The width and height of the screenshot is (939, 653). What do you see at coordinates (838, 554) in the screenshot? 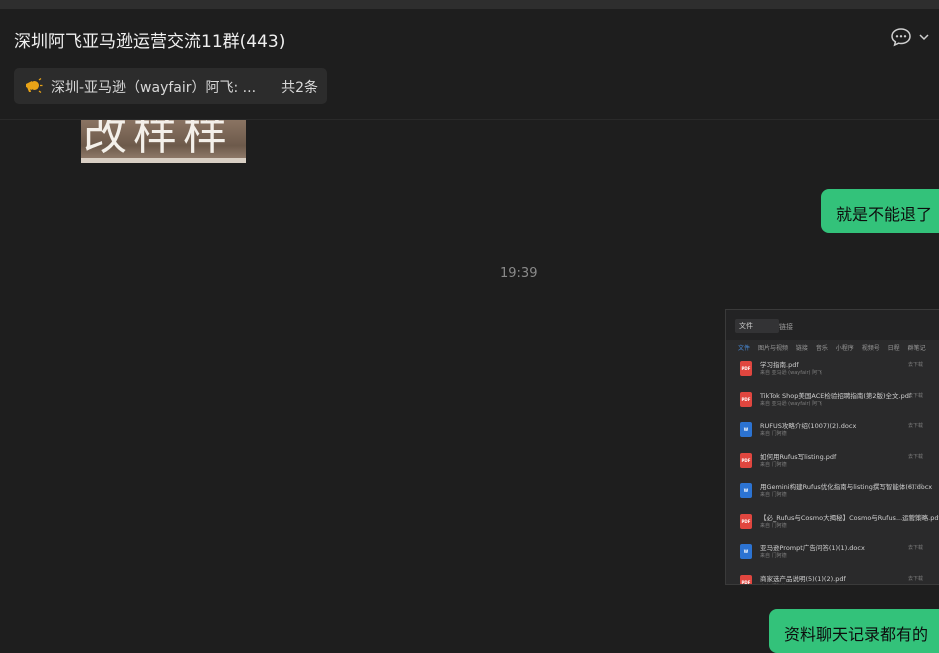
I see `file-list-item: W 亚马逊Prompt广告问答(1)(1).docx 来自 门阿德 去下载` at bounding box center [838, 554].